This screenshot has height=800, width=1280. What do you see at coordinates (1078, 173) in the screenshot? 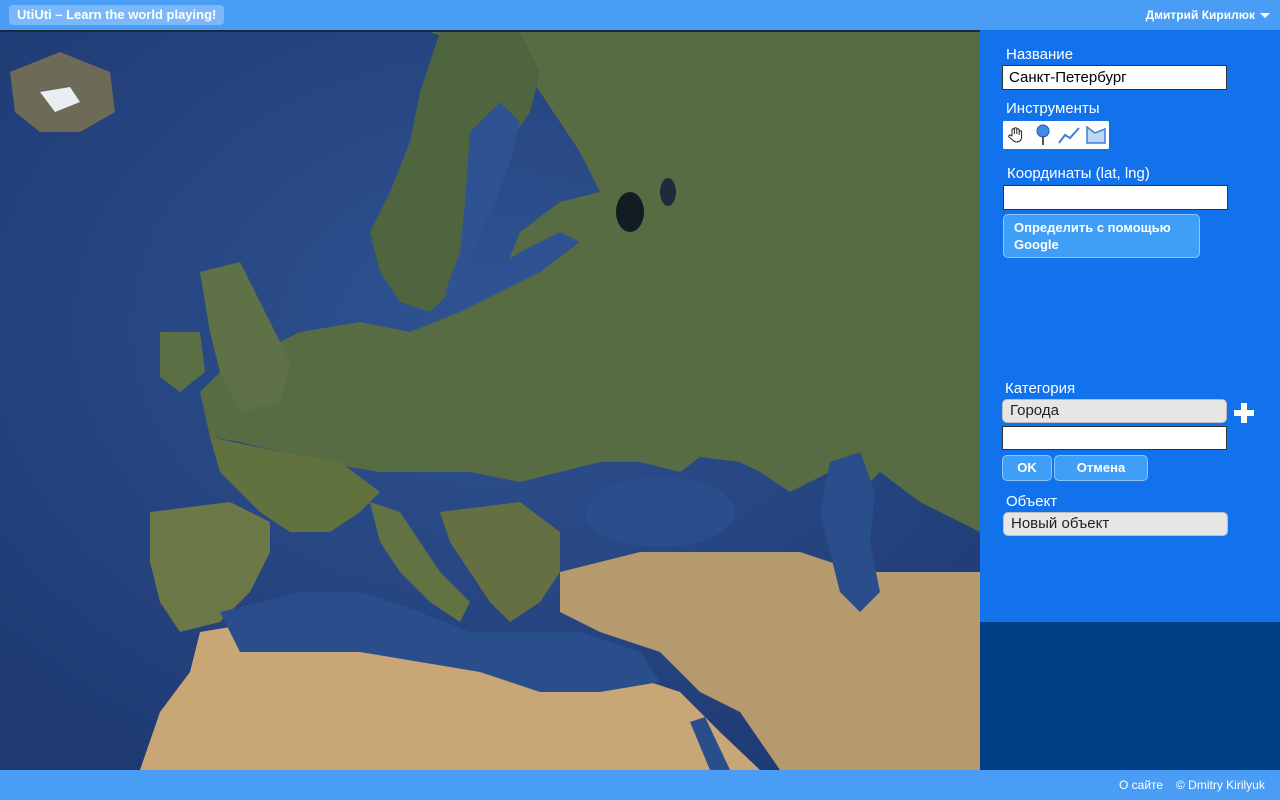
I see `coords-label: Координаты (lat, lng)` at bounding box center [1078, 173].